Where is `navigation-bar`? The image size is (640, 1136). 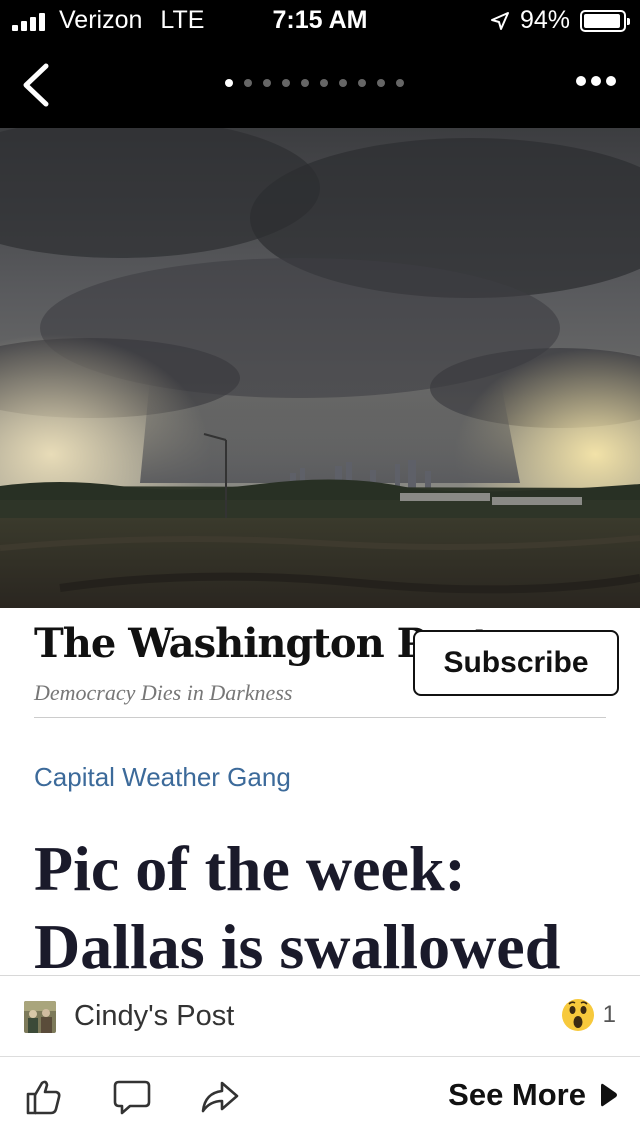
navigation-bar is located at coordinates (320, 85).